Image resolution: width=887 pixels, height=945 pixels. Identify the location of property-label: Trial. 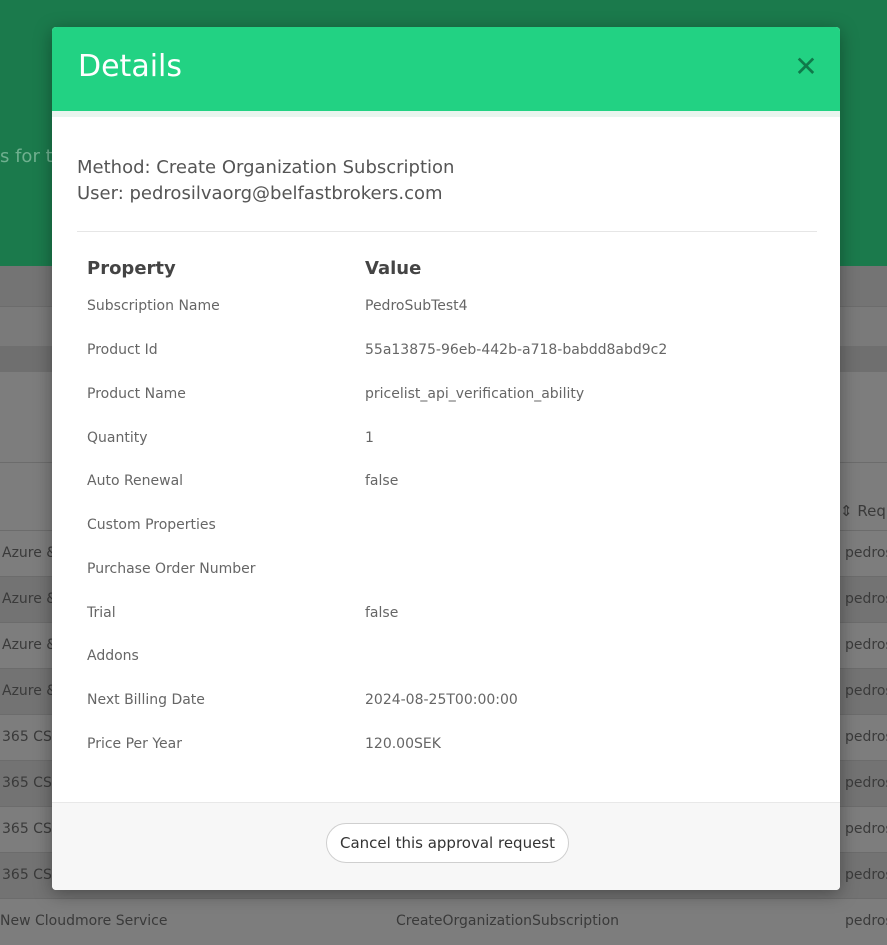
(101, 613).